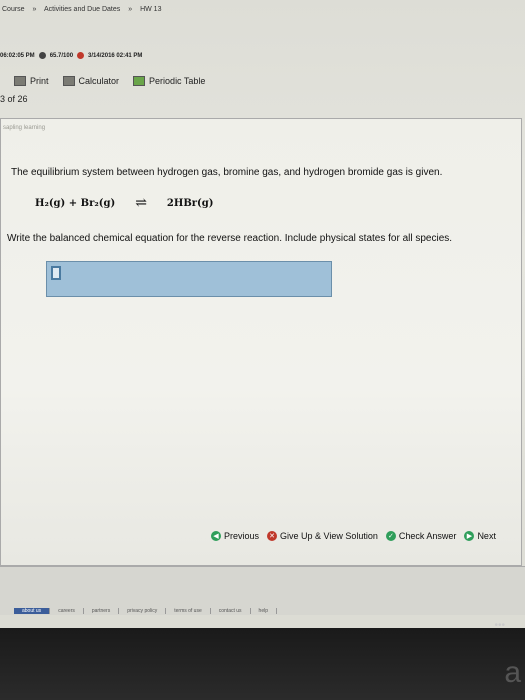 The image size is (525, 700). What do you see at coordinates (24, 128) in the screenshot?
I see `sapling-logo: sapling learning` at bounding box center [24, 128].